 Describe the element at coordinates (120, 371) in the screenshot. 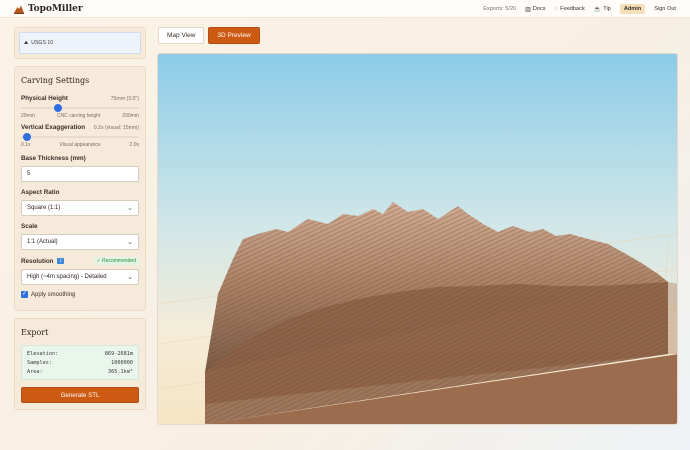

I see `stat-value: 365.1km²` at that location.